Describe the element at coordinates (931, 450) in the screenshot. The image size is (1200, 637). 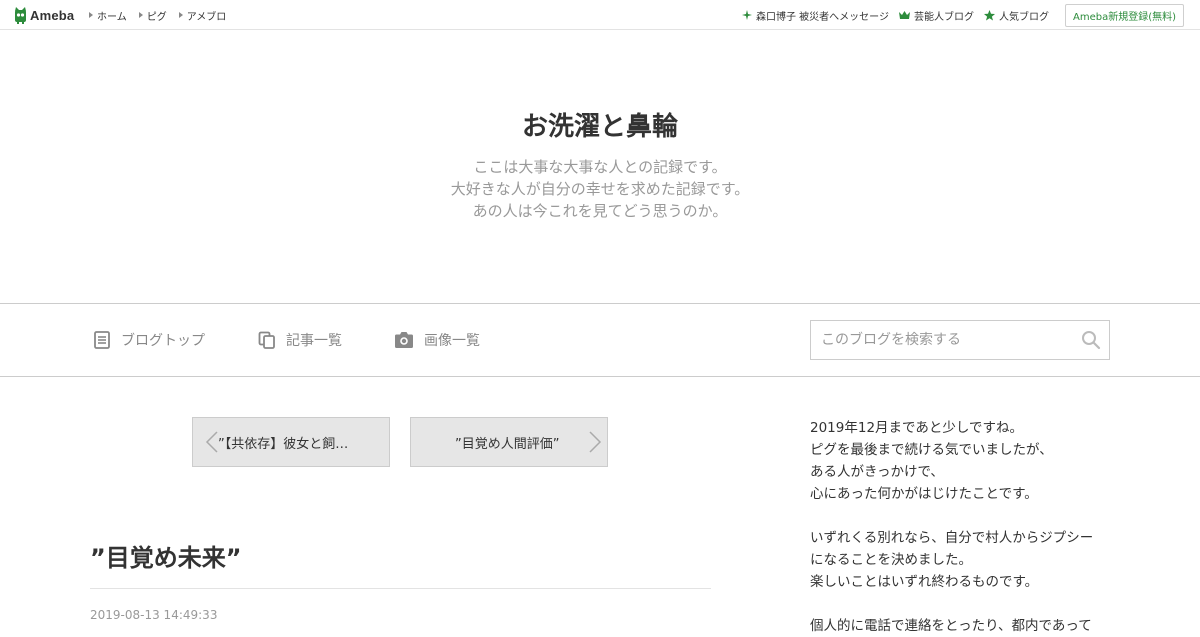
I see `profile-text-line: ピグを最後まで続ける気でいましたが、` at that location.